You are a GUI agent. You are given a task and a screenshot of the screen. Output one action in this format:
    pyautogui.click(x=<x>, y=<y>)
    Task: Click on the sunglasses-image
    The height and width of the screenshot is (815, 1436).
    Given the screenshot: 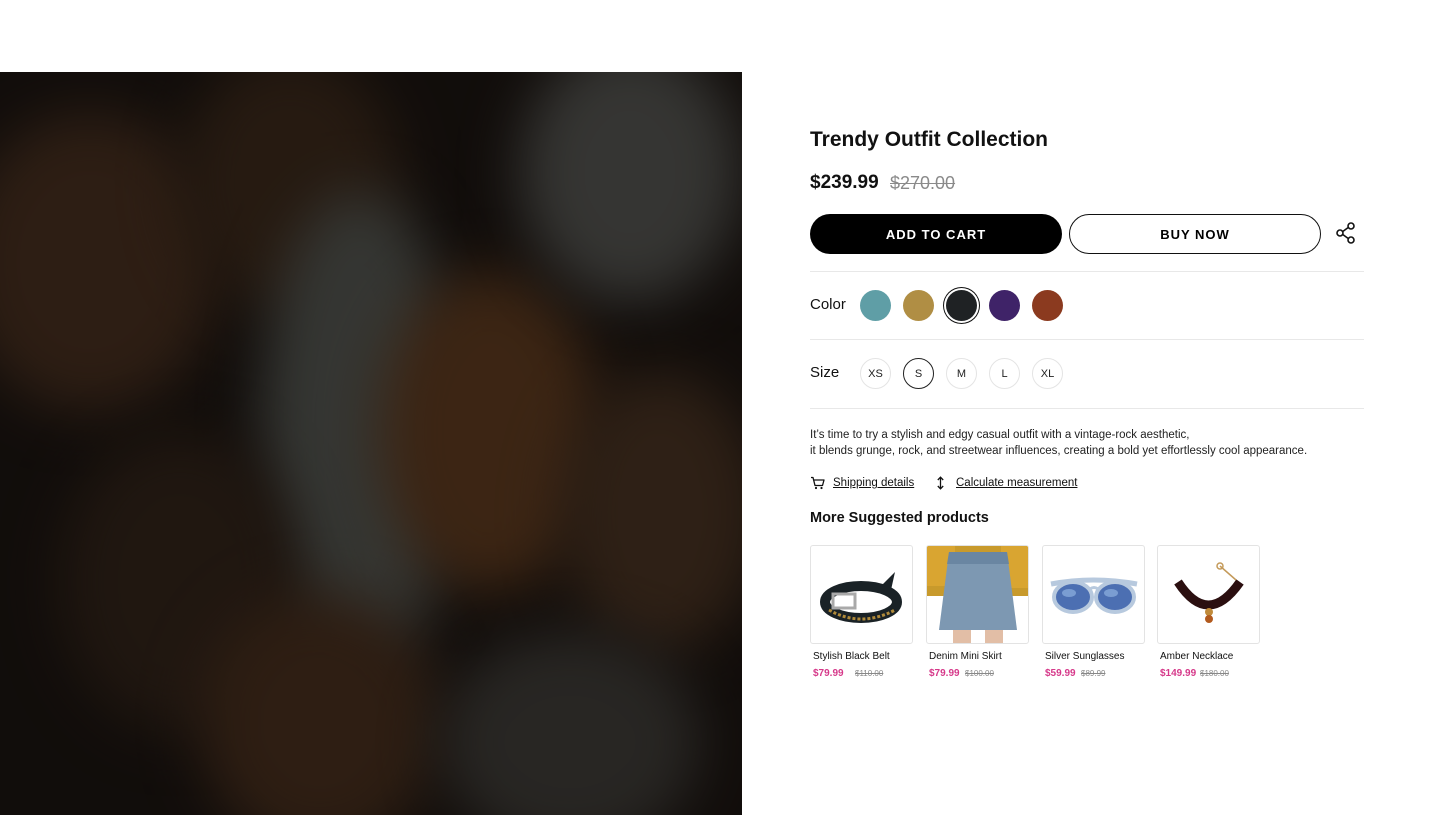 What is the action you would take?
    pyautogui.click(x=1094, y=595)
    